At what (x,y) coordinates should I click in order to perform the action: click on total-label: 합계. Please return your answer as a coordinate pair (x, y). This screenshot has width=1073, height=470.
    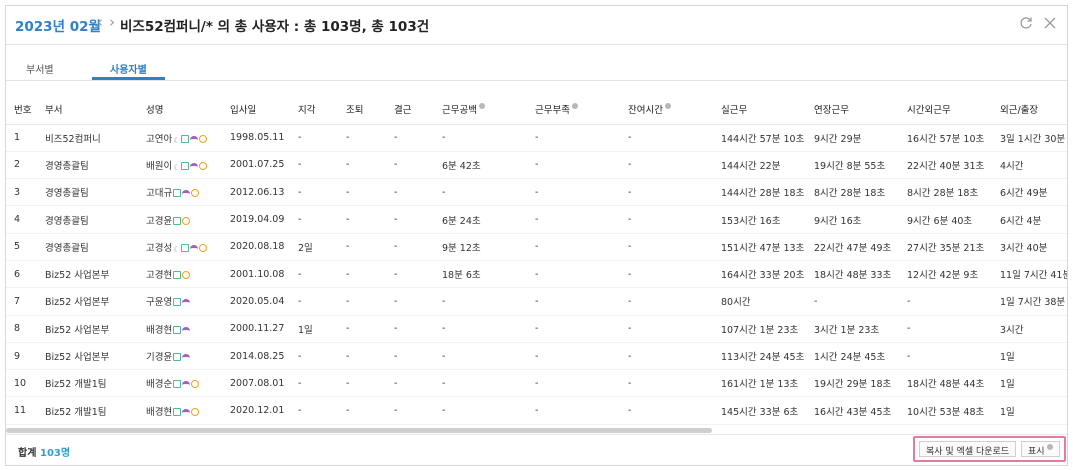
    Looking at the image, I should click on (27, 453).